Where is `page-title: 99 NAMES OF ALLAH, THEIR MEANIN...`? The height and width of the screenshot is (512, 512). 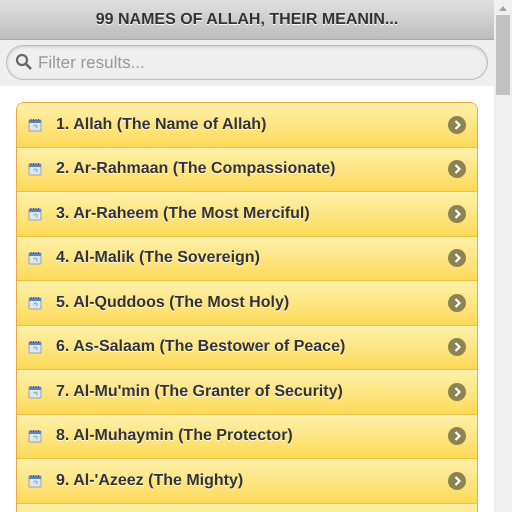
page-title: 99 NAMES OF ALLAH, THEIR MEANIN... is located at coordinates (247, 20).